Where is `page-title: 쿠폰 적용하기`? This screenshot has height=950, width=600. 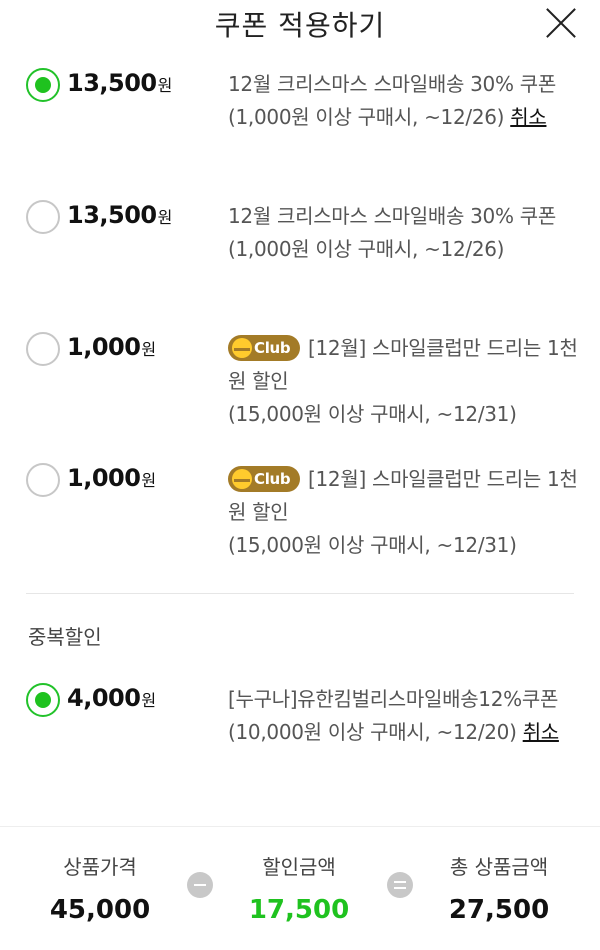
page-title: 쿠폰 적용하기 is located at coordinates (300, 25).